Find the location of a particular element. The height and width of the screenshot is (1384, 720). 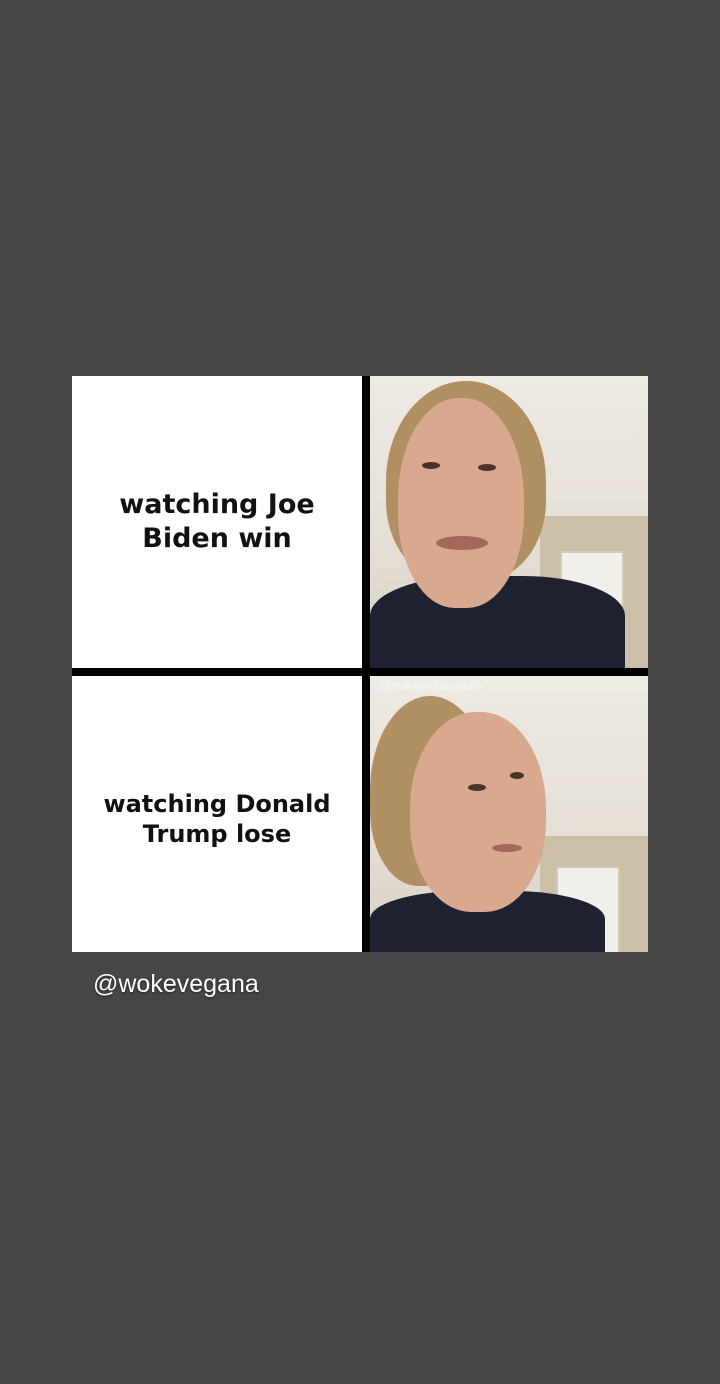

top-photo-disgusted is located at coordinates (509, 522).